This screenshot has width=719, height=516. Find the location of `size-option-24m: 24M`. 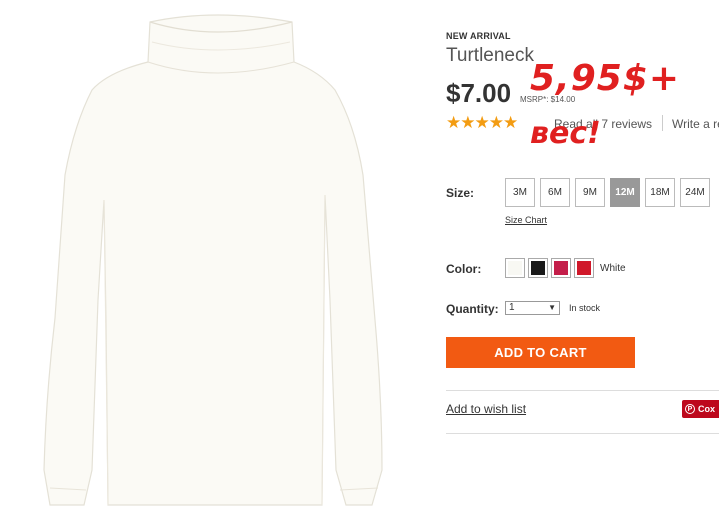

size-option-24m: 24M is located at coordinates (695, 192).